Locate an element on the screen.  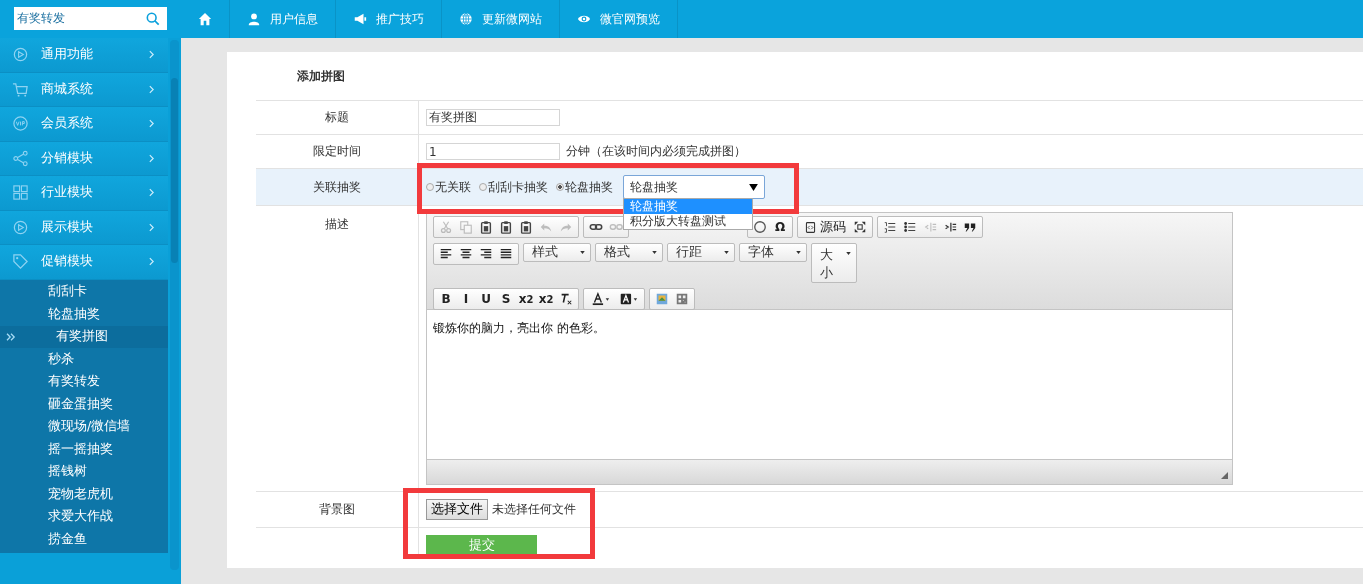
dropdown: 轮盘抽奖 is located at coordinates (694, 187).